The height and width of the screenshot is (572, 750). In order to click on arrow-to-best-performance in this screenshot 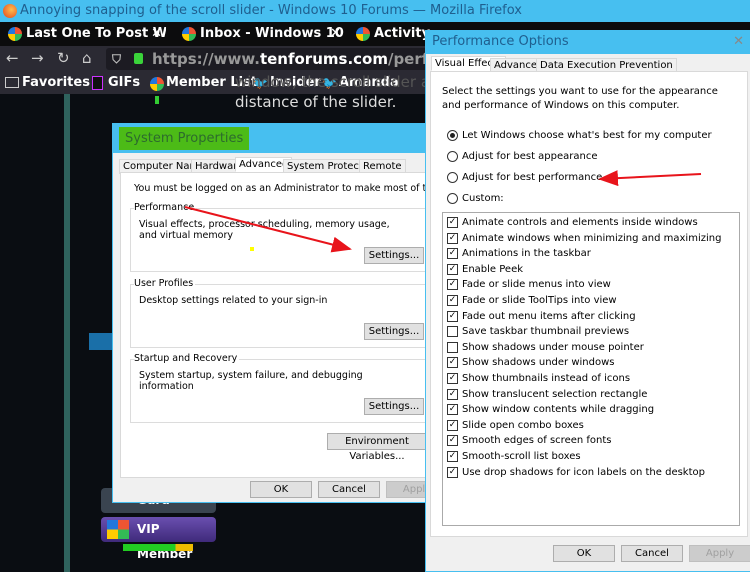, I will do `click(650, 178)`.